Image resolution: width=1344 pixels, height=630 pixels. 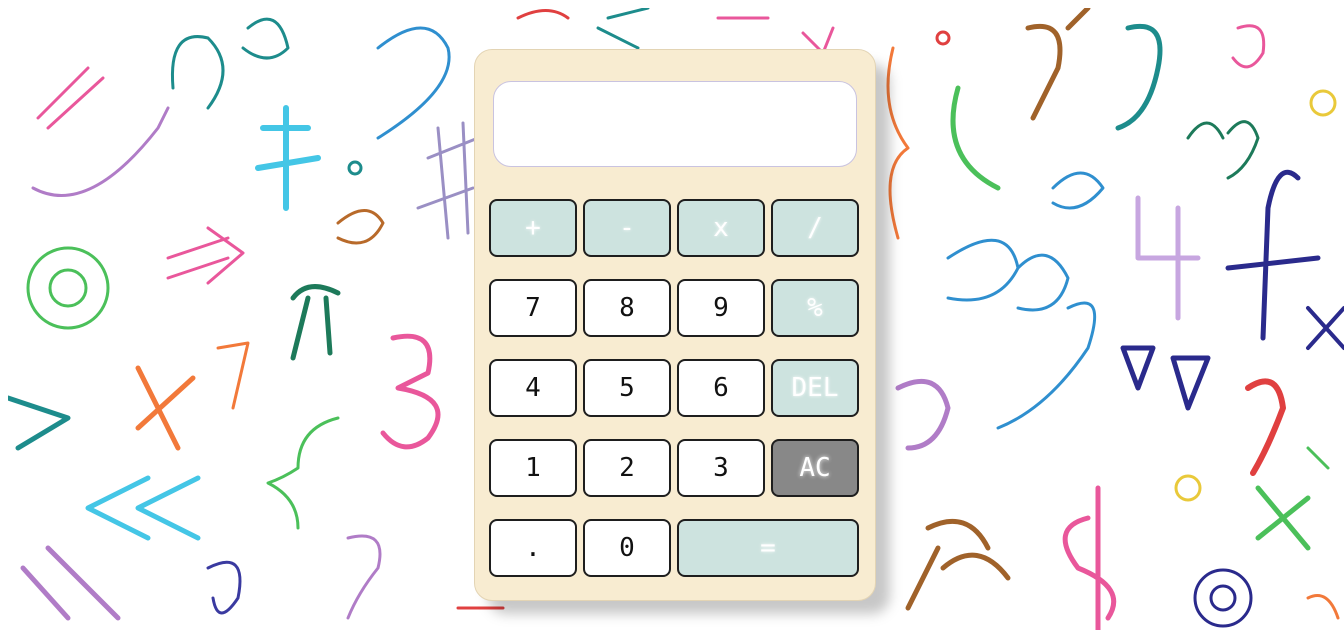 I want to click on plus-button: +, so click(x=533, y=228).